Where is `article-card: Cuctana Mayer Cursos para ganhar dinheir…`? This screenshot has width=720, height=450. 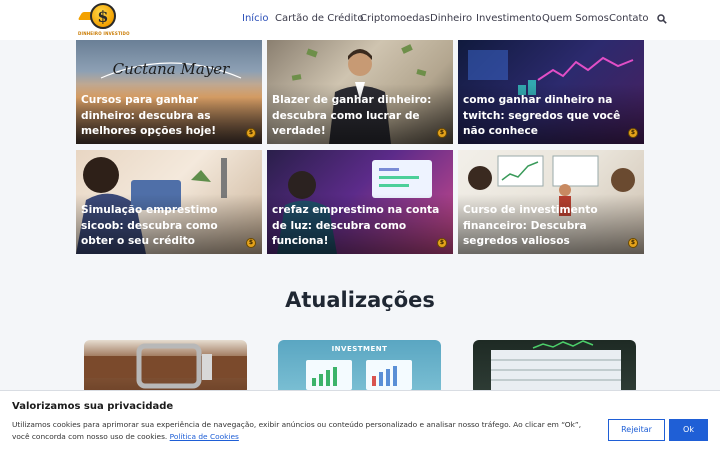
article-card: Cuctana Mayer Cursos para ganhar dinheir… is located at coordinates (169, 92).